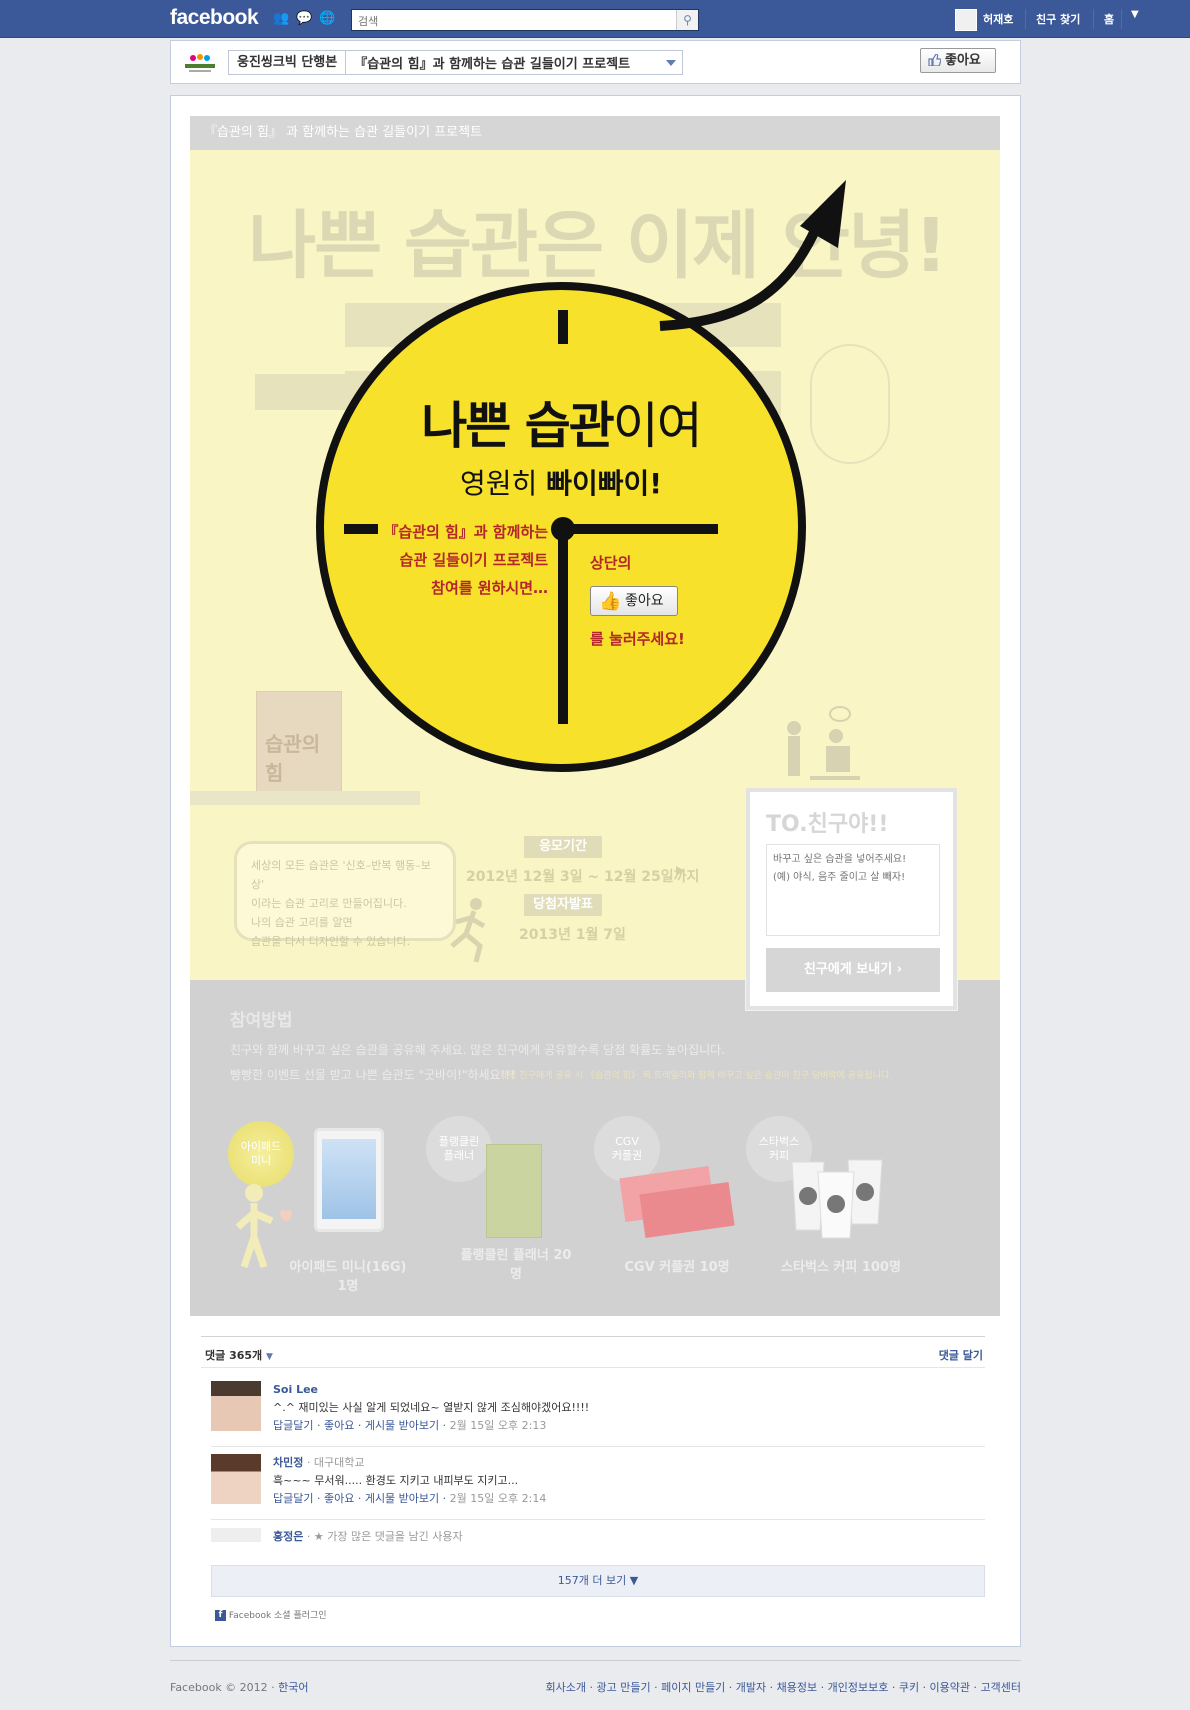  I want to click on prize-label-ipad: 아이패드 미니(16G) 1명, so click(348, 1277).